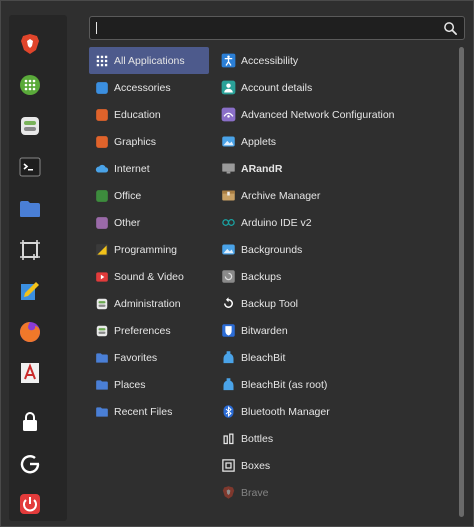 Image resolution: width=474 pixels, height=527 pixels. I want to click on category-education: Education, so click(149, 114).